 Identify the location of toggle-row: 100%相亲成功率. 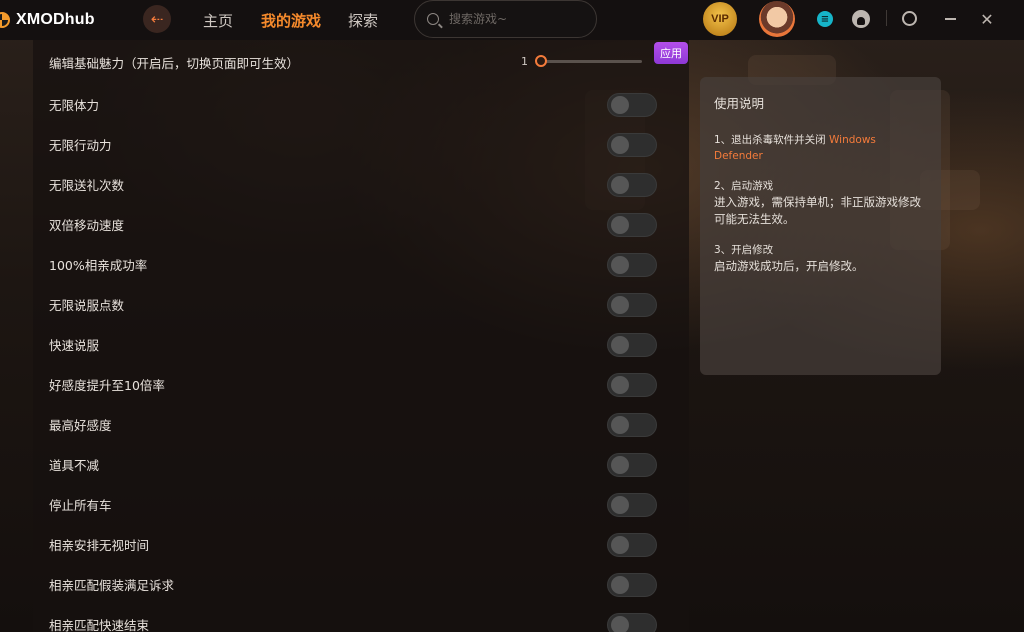
(361, 264).